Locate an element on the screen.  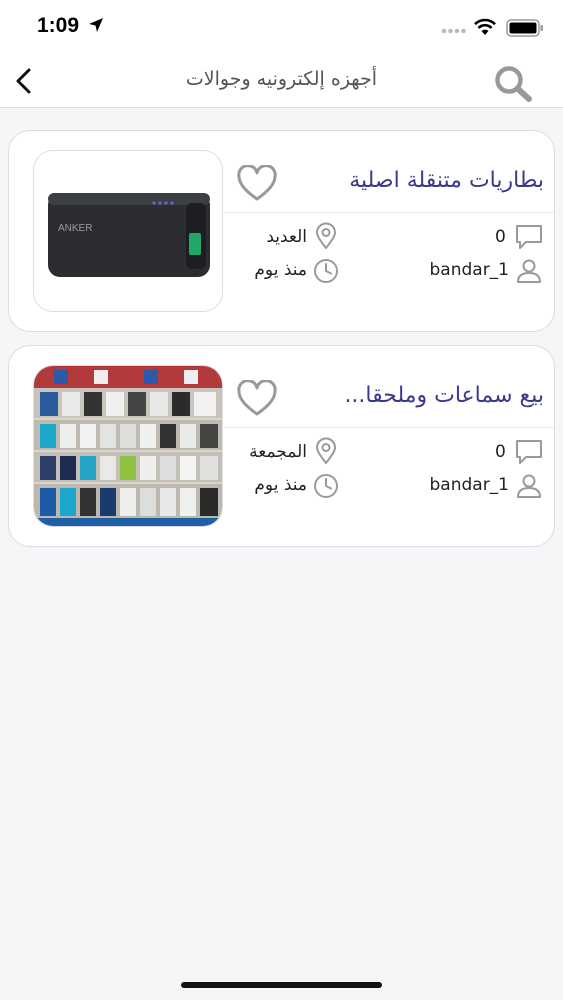
listing-title: بطاريات متنقلة اصلية is located at coordinates (429, 180).